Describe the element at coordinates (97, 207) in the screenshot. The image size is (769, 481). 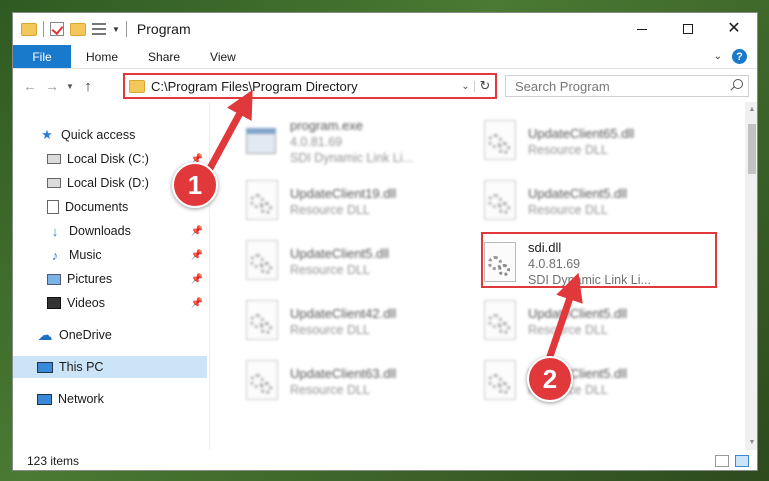
I see `sidebar-item-label: Documents` at that location.